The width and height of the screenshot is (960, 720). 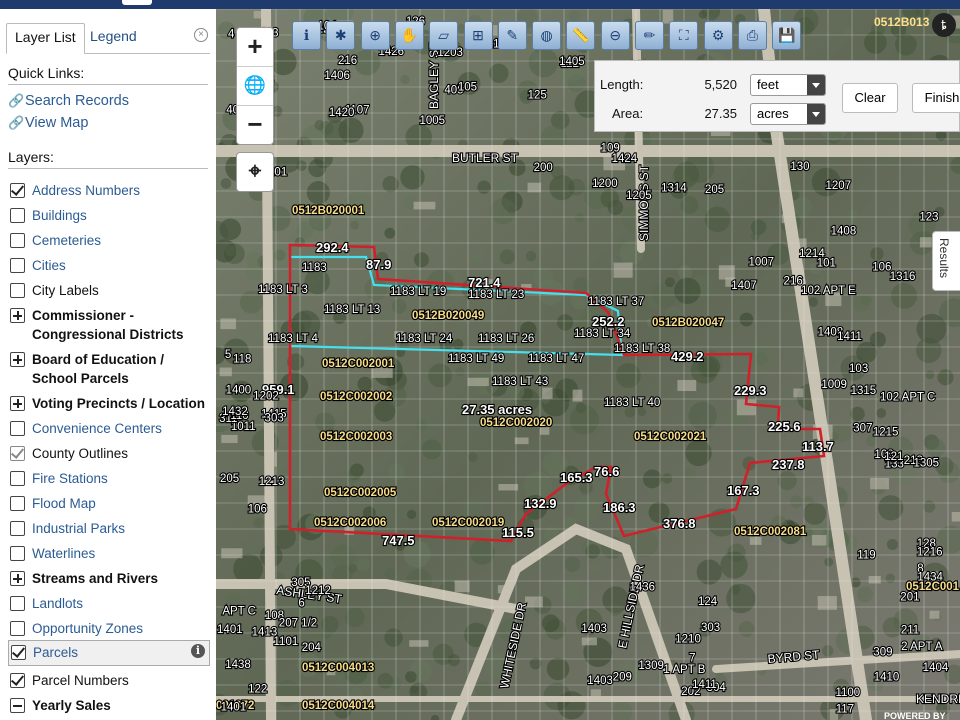 What do you see at coordinates (512, 35) in the screenshot?
I see `pencil-icon: ✎` at bounding box center [512, 35].